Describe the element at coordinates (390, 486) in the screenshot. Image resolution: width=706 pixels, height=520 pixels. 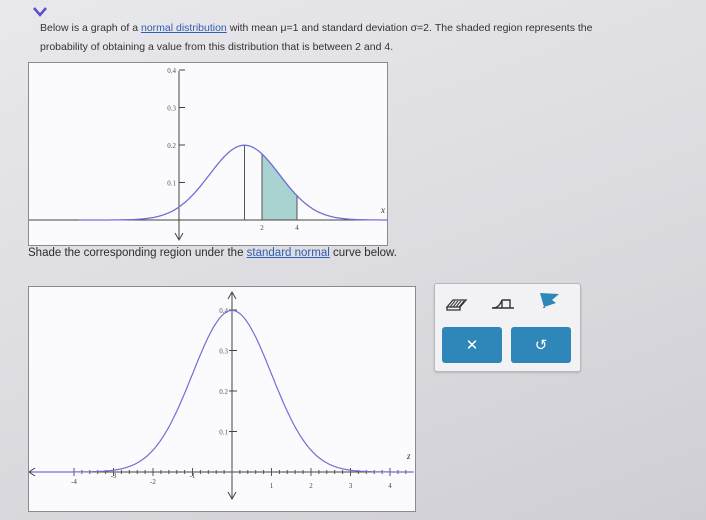
I see `z-tick-label: 4` at that location.